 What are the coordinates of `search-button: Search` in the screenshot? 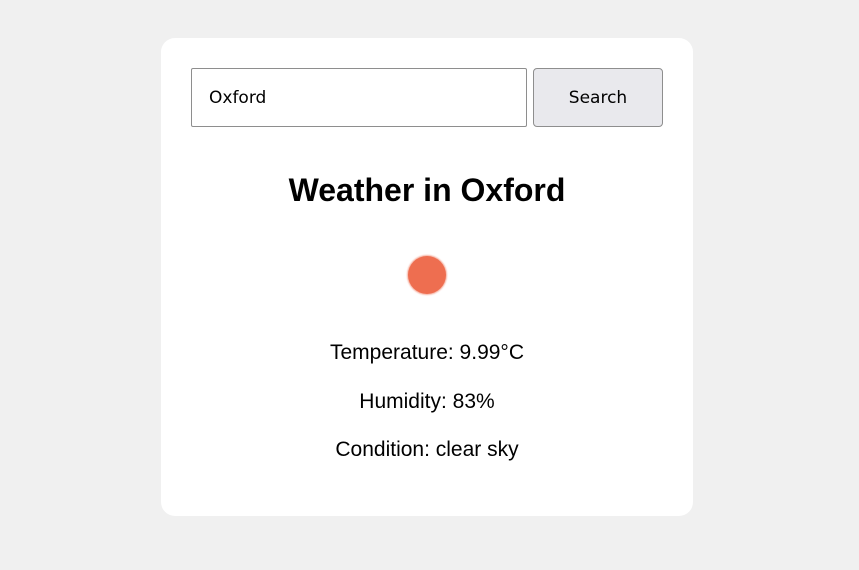 It's located at (598, 97).